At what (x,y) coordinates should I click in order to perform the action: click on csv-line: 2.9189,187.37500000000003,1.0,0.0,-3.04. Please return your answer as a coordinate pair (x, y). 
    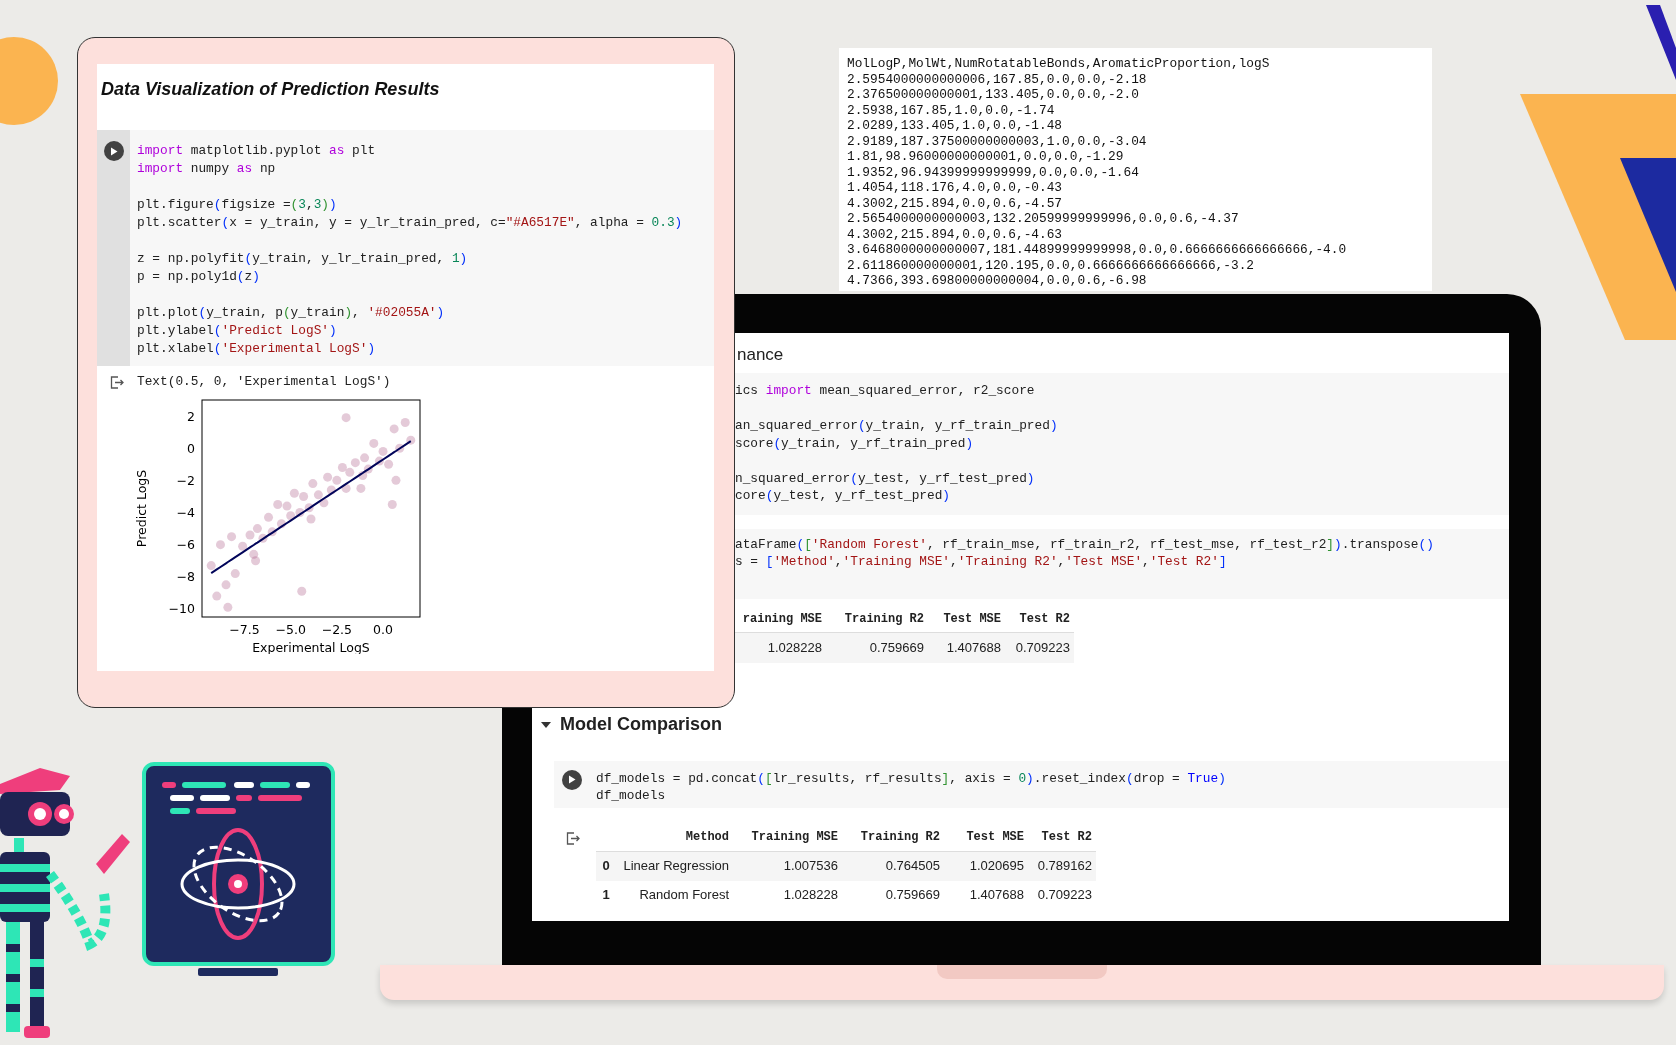
    Looking at the image, I should click on (997, 141).